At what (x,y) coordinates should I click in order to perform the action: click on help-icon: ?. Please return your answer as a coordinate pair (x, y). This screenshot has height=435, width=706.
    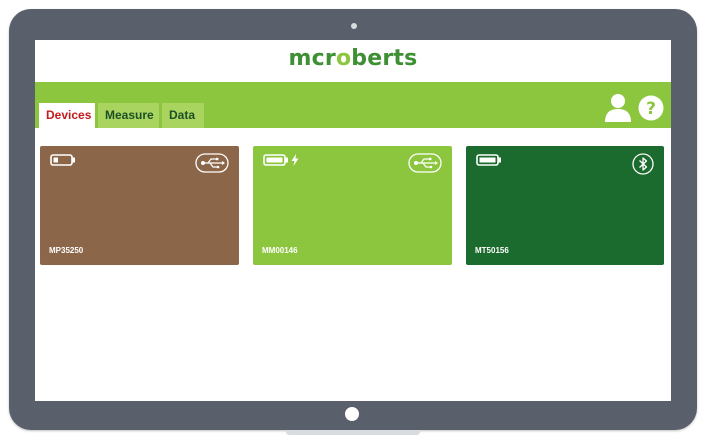
    Looking at the image, I should click on (651, 108).